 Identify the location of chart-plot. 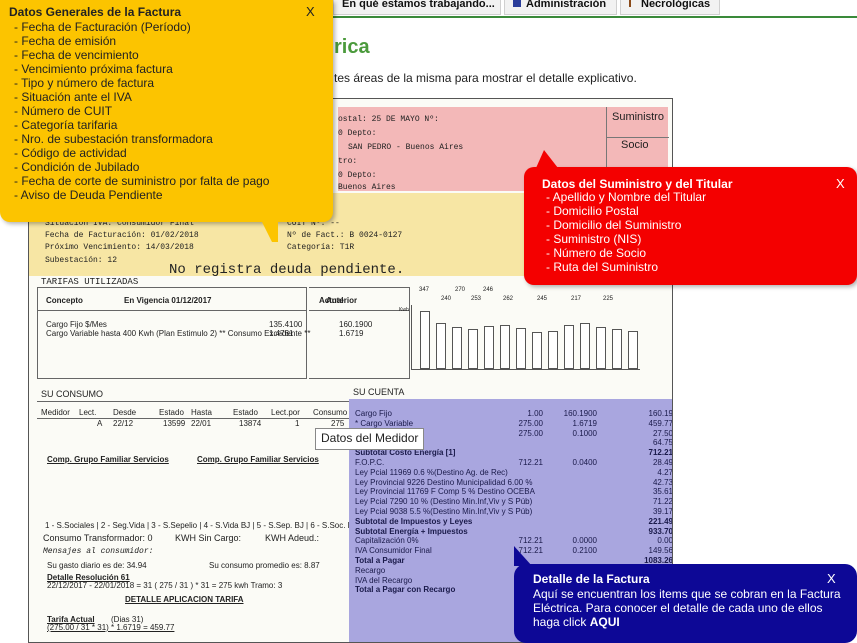
(525, 337).